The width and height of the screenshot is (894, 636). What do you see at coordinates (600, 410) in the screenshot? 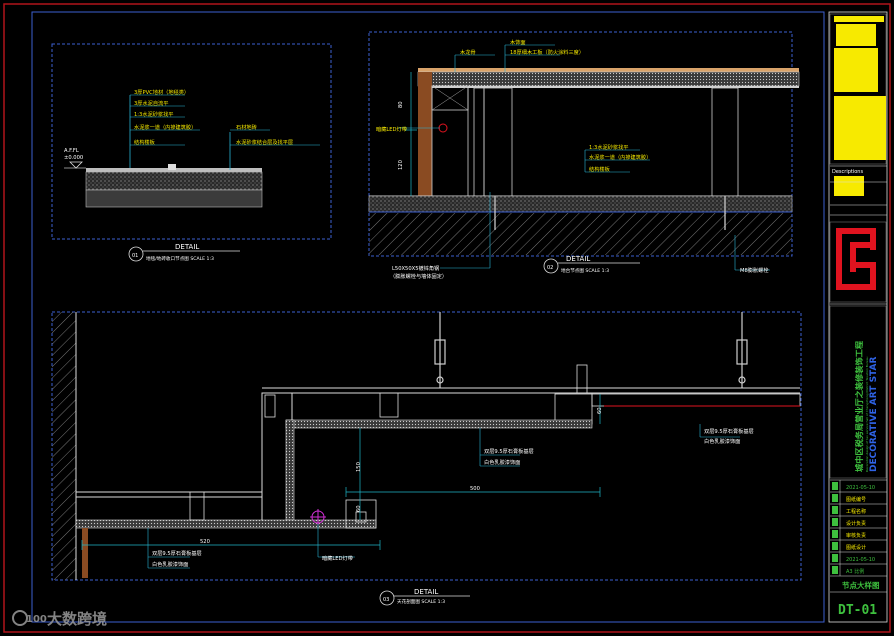
I see `d3-dim-60b: 60` at bounding box center [600, 410].